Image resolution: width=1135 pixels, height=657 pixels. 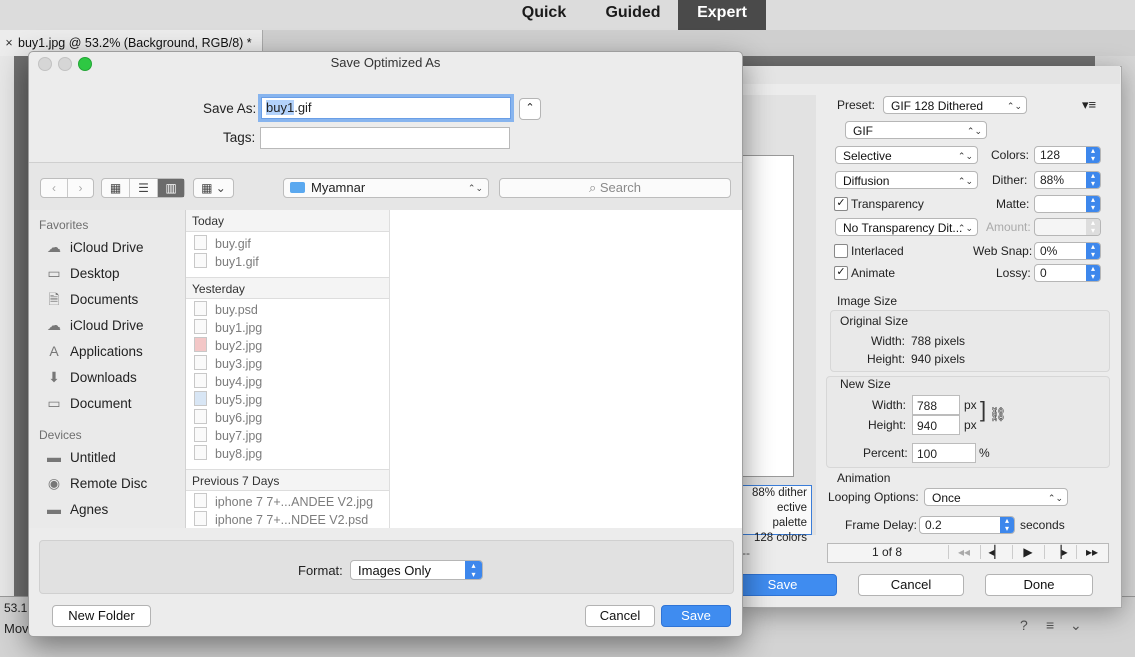 I want to click on last-frame-icon: ▸▸, so click(x=1091, y=552).